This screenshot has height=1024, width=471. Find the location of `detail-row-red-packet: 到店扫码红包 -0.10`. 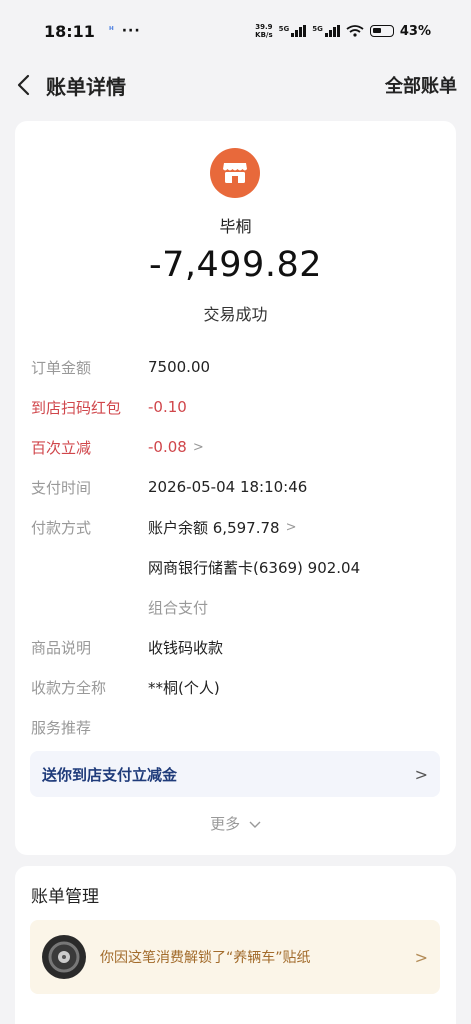

detail-row-red-packet: 到店扫码红包 -0.10 is located at coordinates (236, 407).